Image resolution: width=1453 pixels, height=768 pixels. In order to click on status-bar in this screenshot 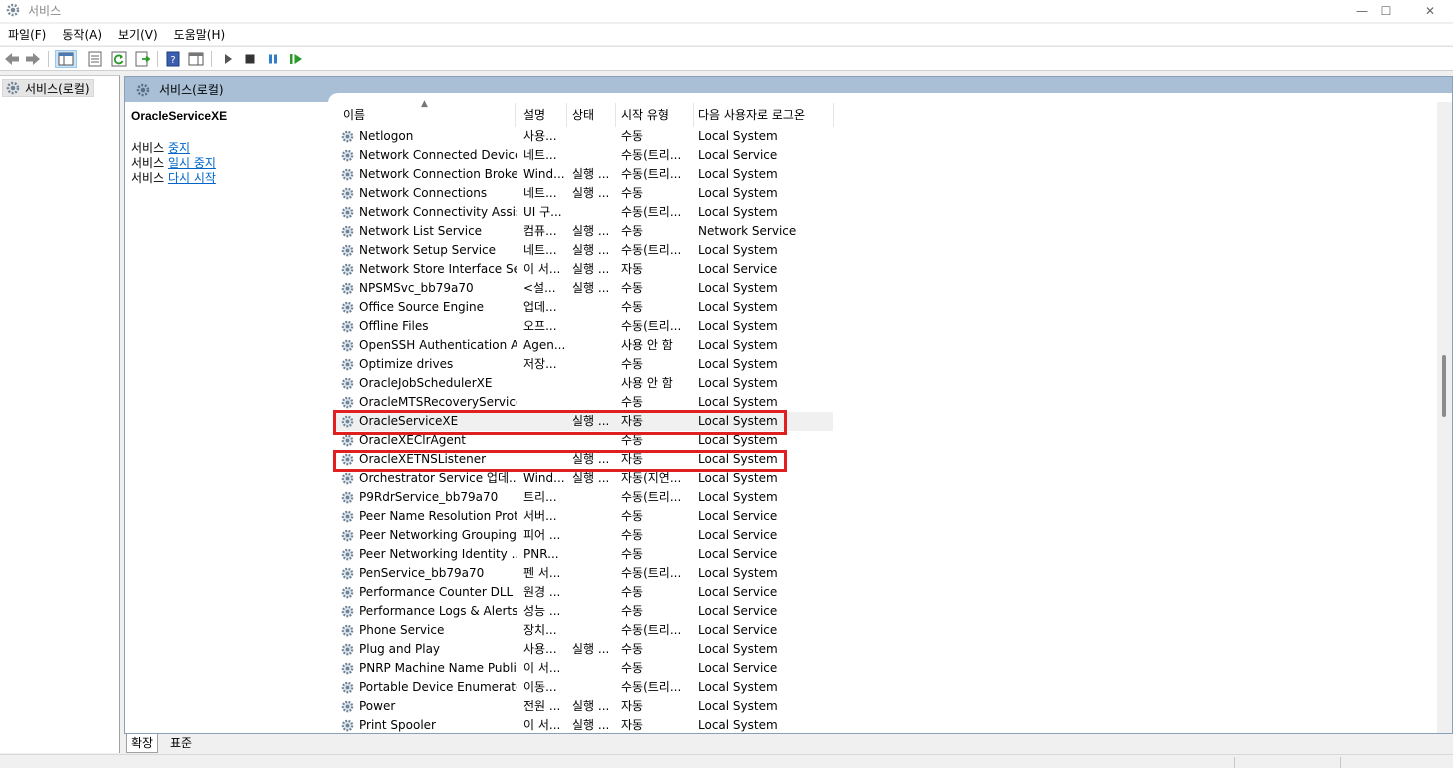, I will do `click(726, 761)`.